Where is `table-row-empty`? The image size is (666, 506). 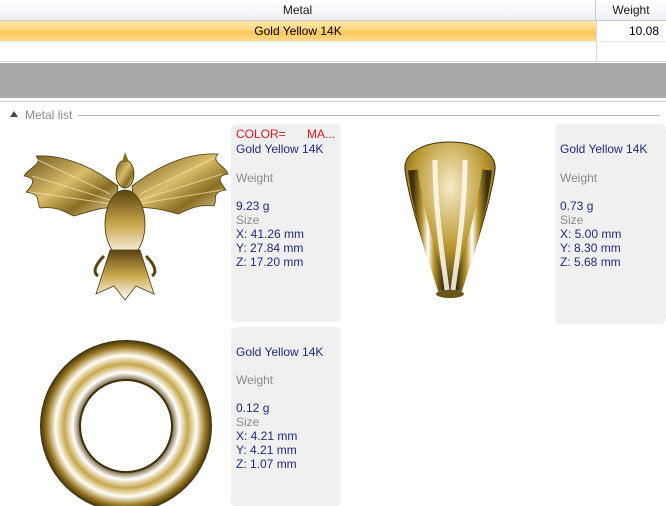 table-row-empty is located at coordinates (333, 51).